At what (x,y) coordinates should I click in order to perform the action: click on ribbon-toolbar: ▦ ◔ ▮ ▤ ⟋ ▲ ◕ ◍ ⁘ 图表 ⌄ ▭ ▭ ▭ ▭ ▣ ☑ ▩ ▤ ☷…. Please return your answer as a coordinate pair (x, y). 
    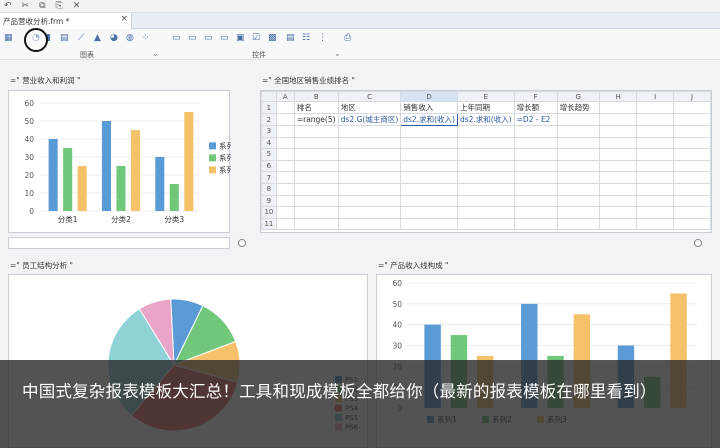
    Looking at the image, I should click on (360, 44).